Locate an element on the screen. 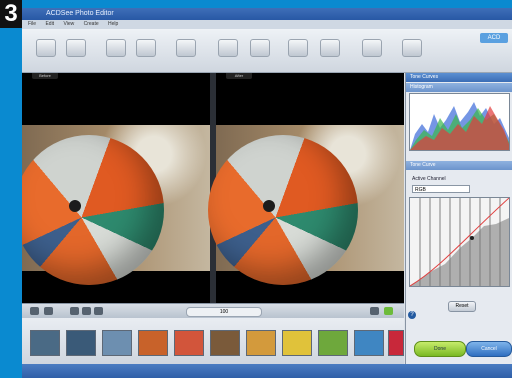  histogram-graphic is located at coordinates (459, 126).